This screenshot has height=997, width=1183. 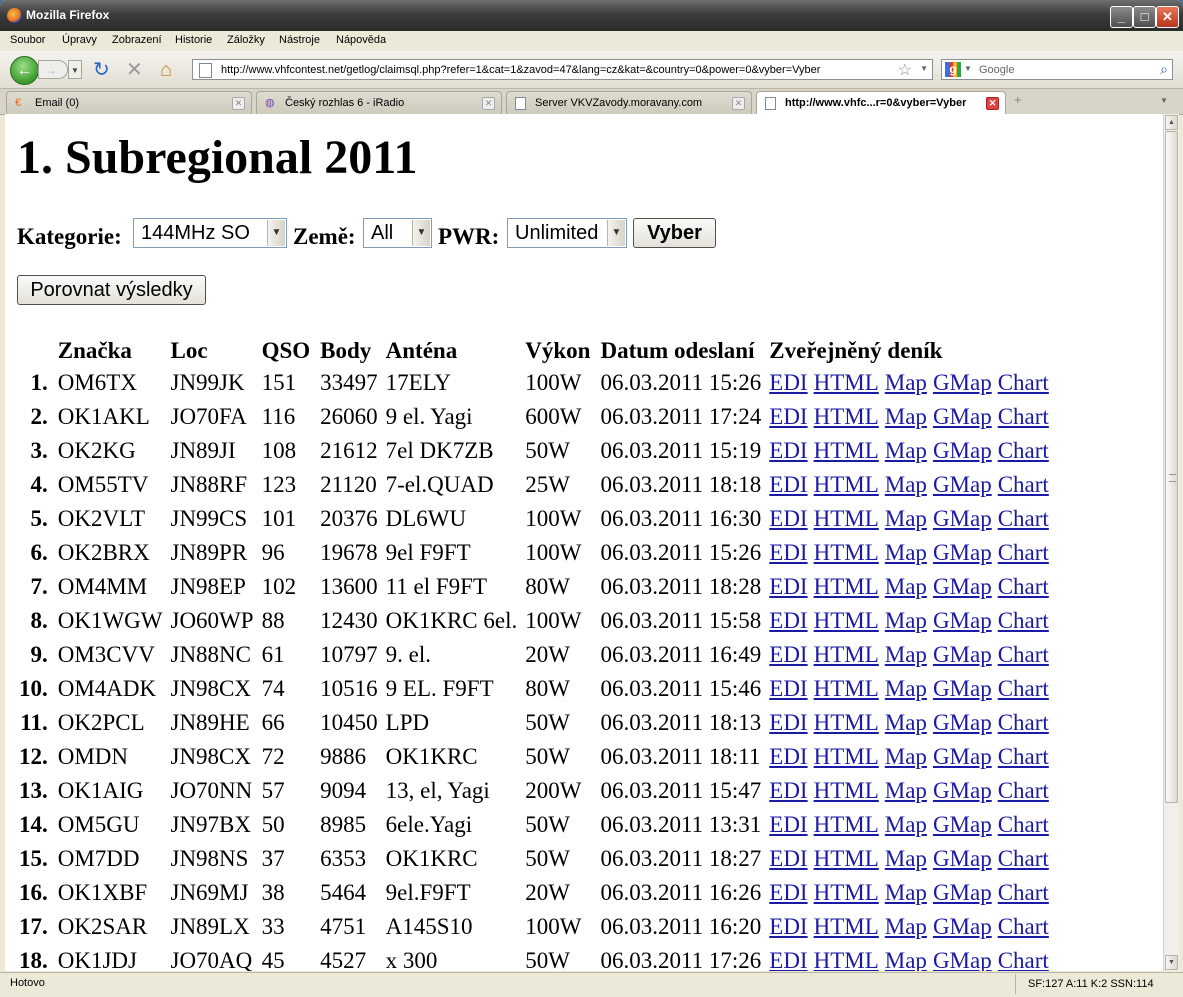 I want to click on menu-historie: Historie, so click(x=193, y=40).